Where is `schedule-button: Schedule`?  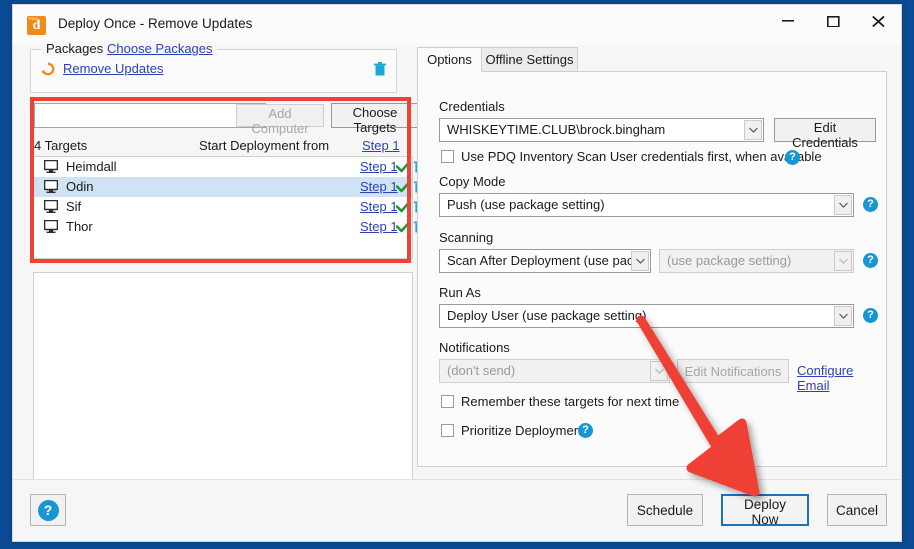
schedule-button: Schedule is located at coordinates (665, 510).